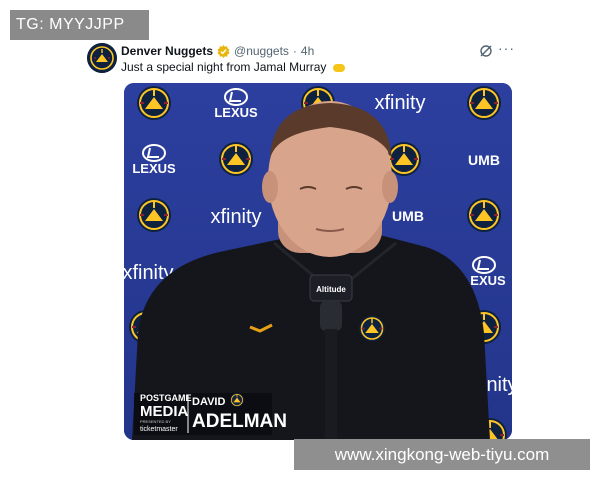  Describe the element at coordinates (159, 429) in the screenshot. I see `lower-third-presenter: ticketmaster` at that location.